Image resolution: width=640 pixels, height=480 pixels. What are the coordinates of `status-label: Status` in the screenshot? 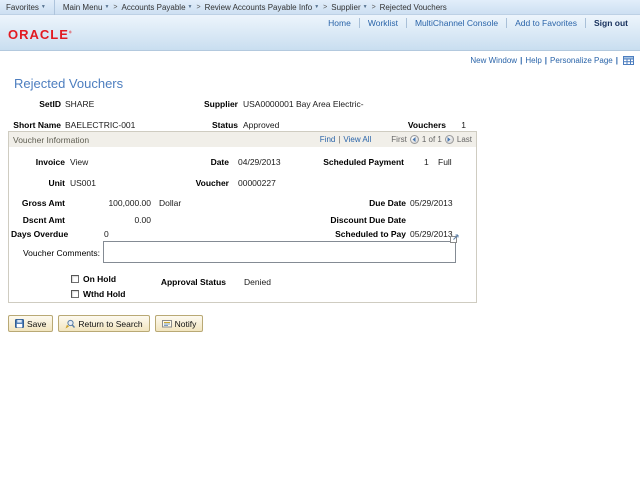 It's located at (225, 125).